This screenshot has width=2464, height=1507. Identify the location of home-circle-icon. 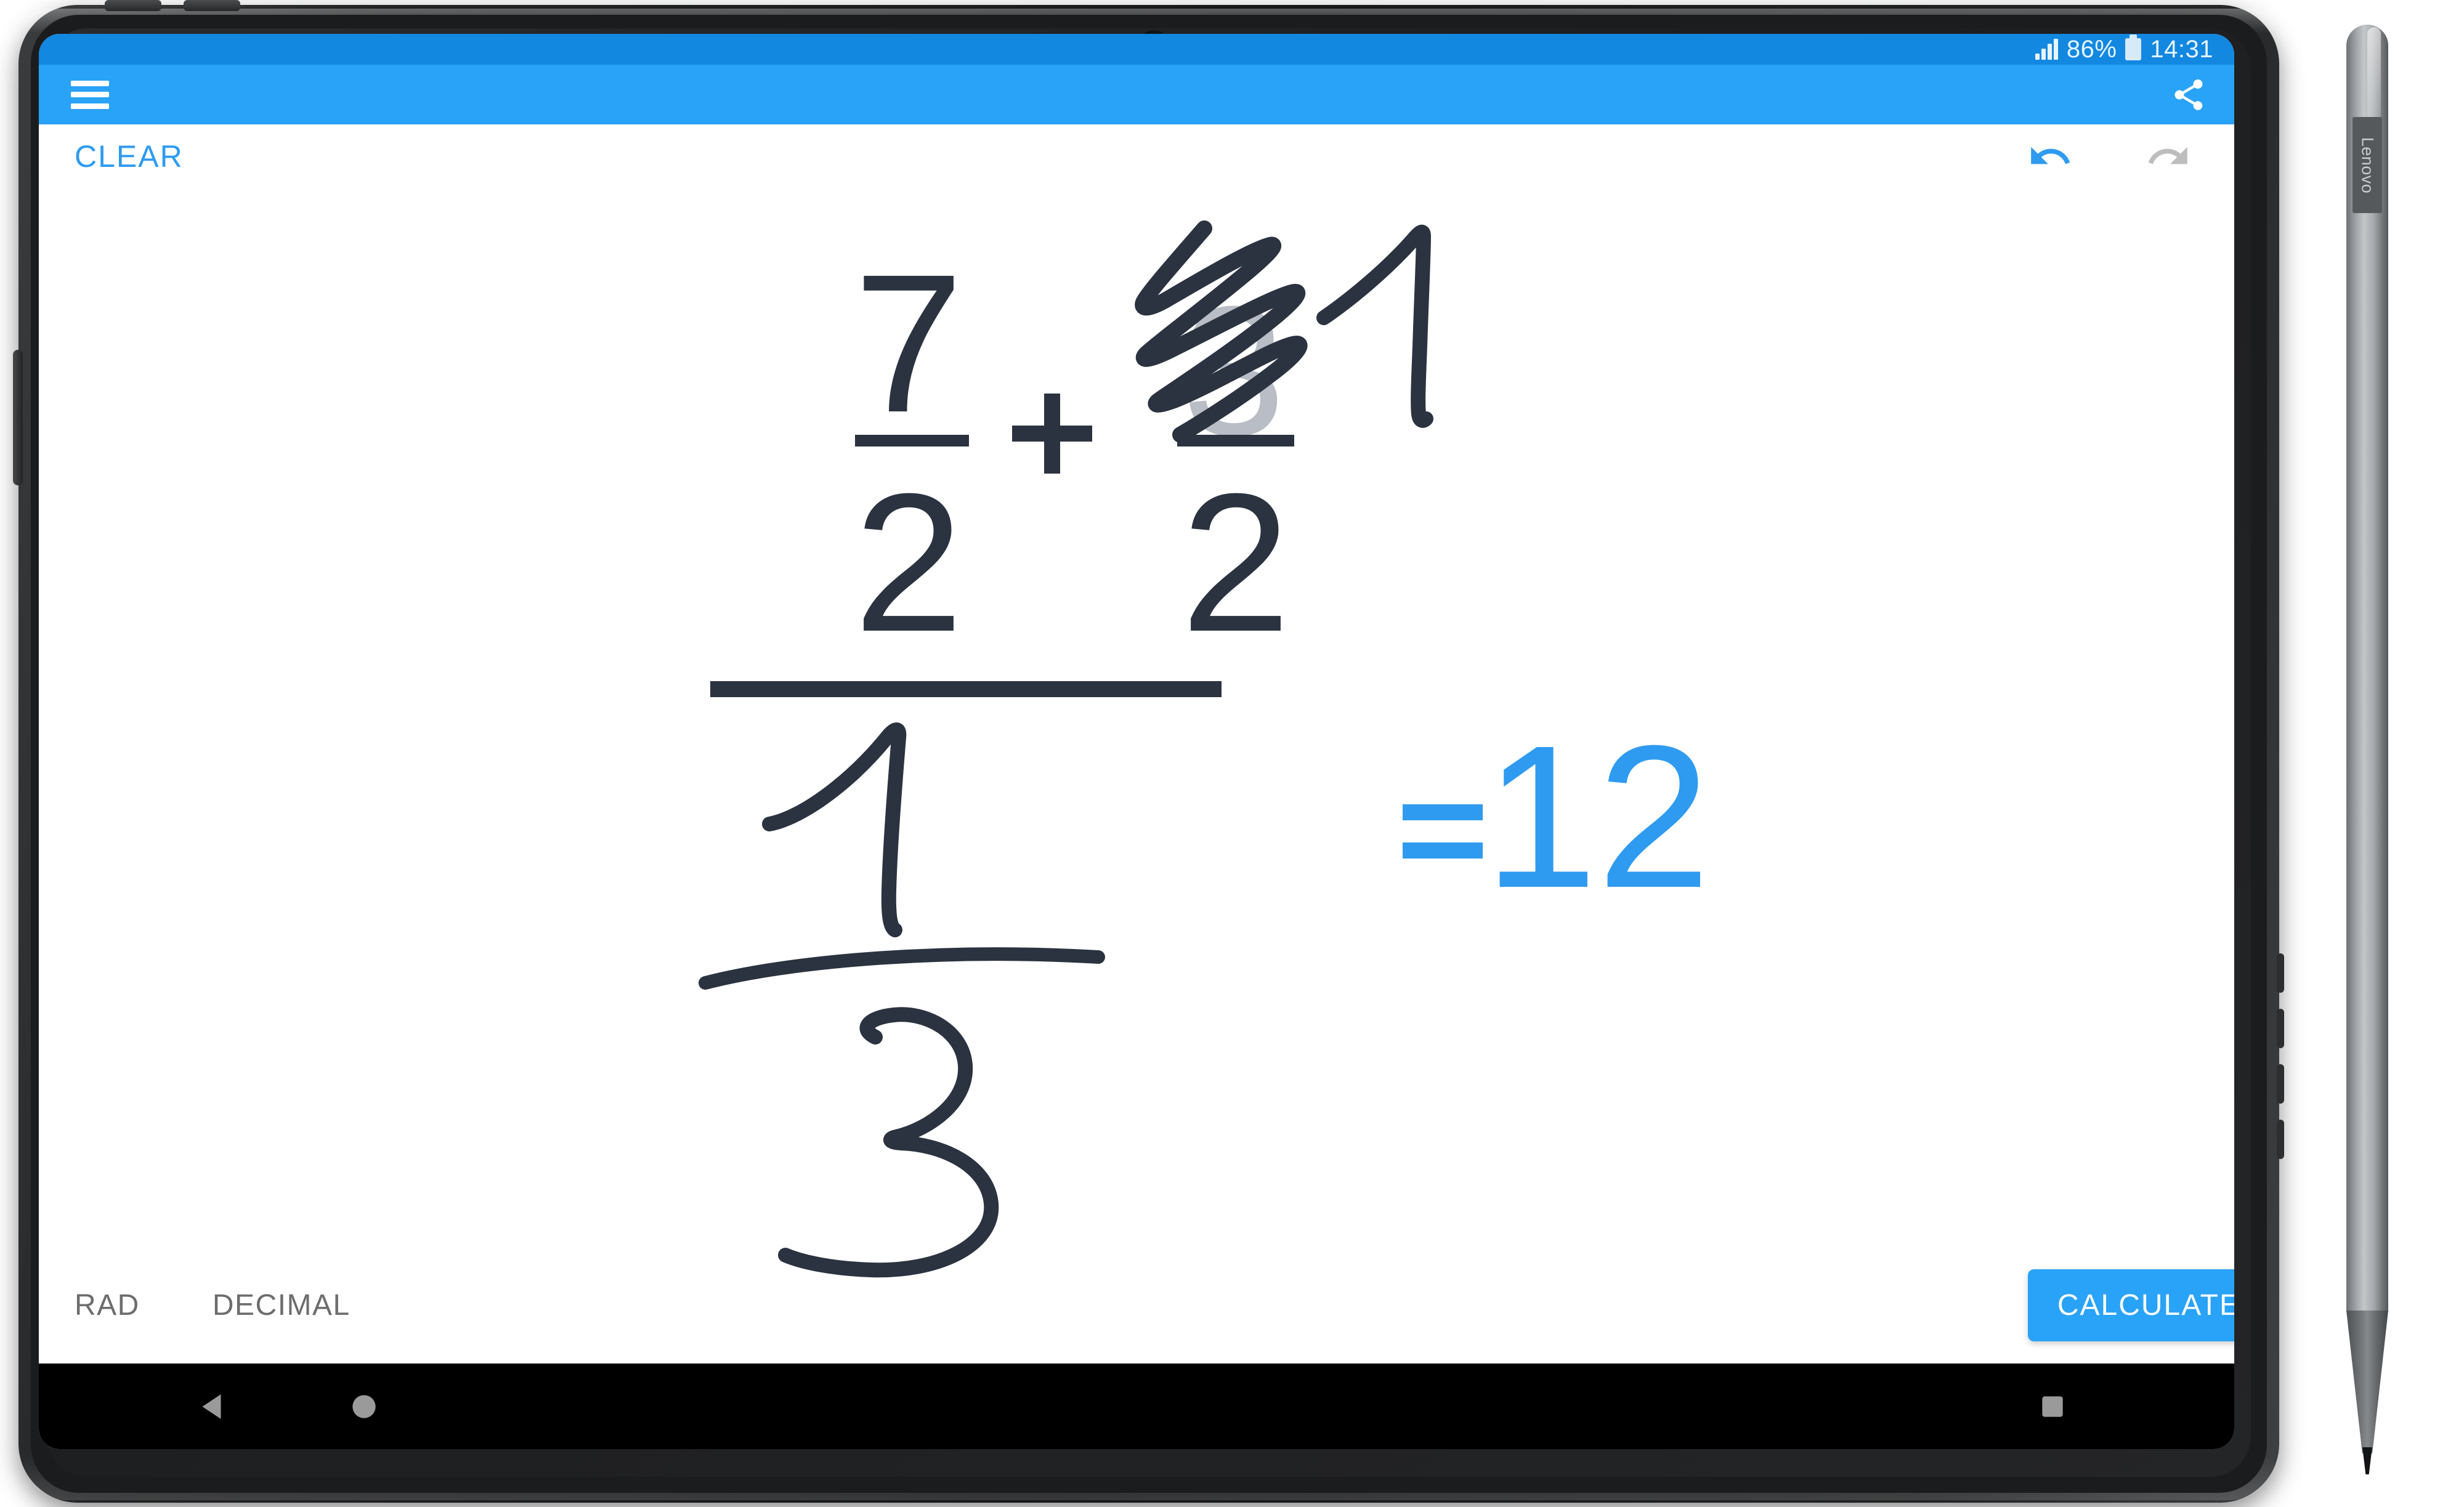
(364, 1406).